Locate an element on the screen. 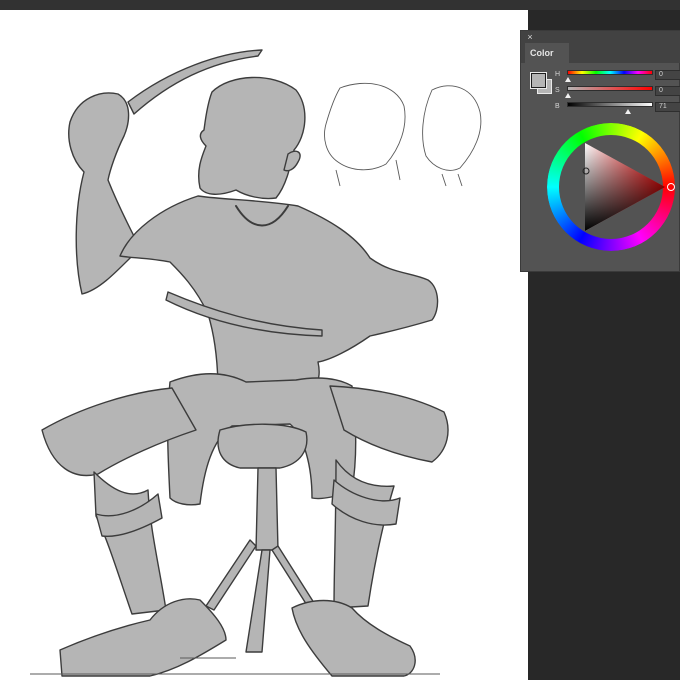 This screenshot has width=680, height=680. close-icon: × is located at coordinates (530, 37).